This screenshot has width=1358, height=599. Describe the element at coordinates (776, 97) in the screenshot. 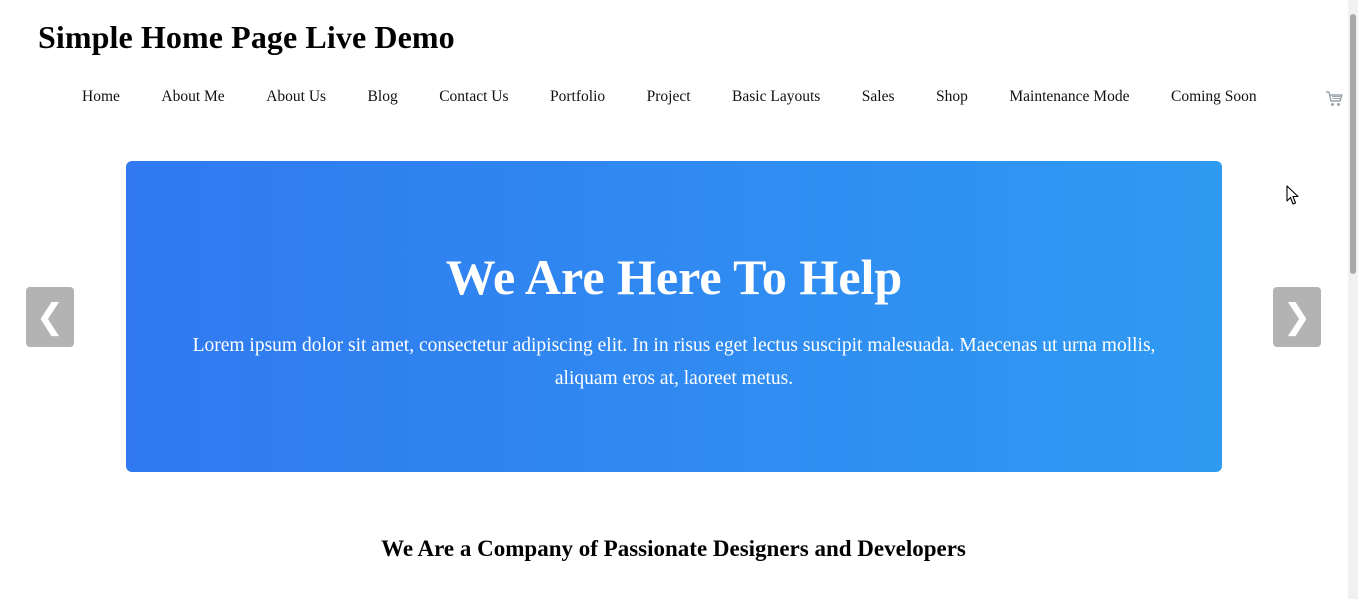

I see `nav-item-basic-layouts: Basic Layouts` at that location.